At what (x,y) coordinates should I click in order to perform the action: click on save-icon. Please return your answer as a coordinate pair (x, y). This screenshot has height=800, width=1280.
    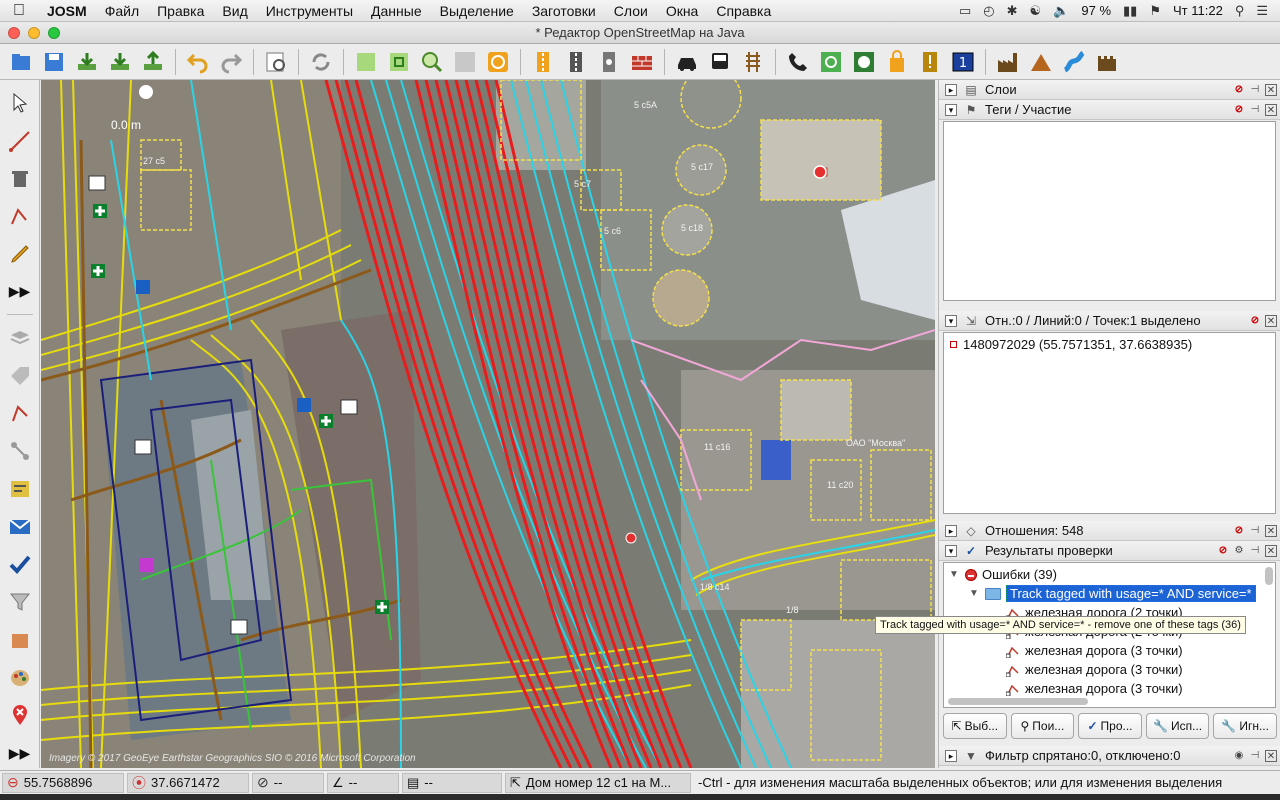
    Looking at the image, I should click on (54, 62).